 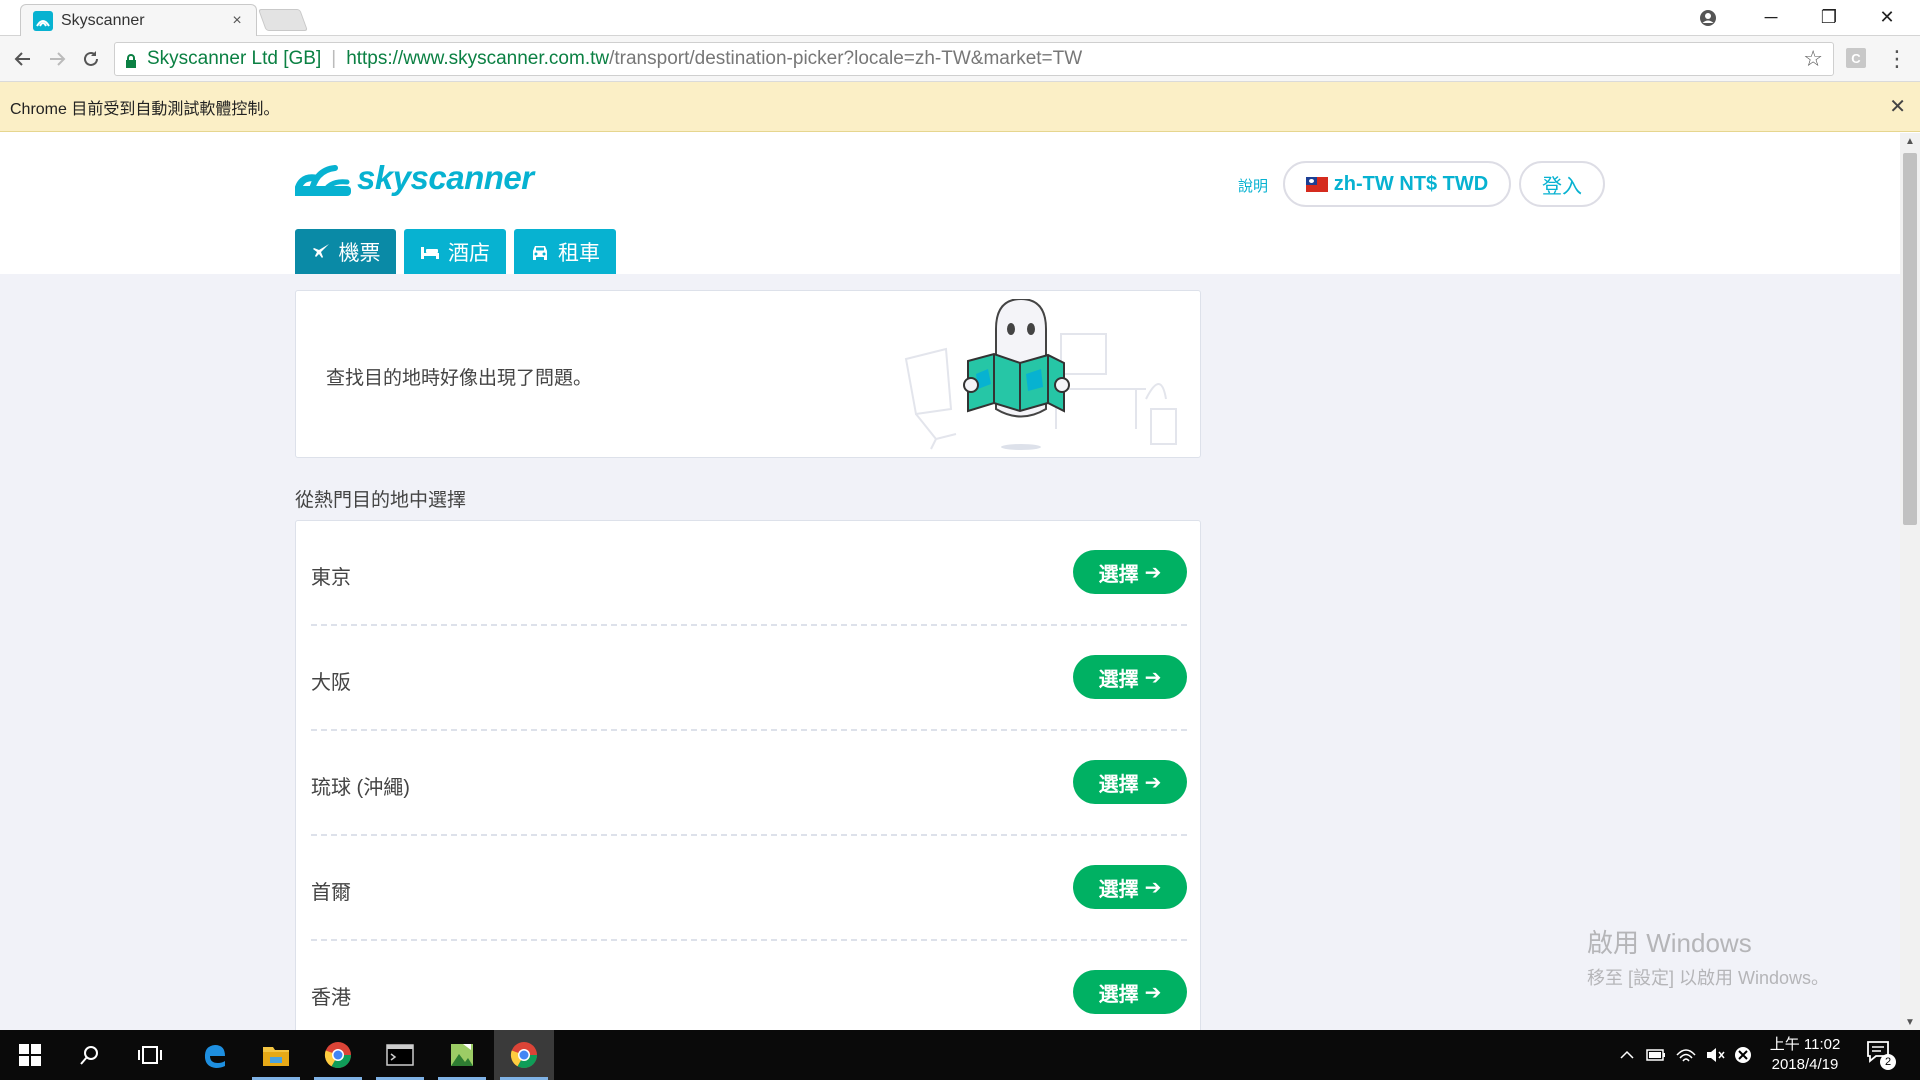 I want to click on brand-wordmark: skyscanner, so click(x=445, y=177).